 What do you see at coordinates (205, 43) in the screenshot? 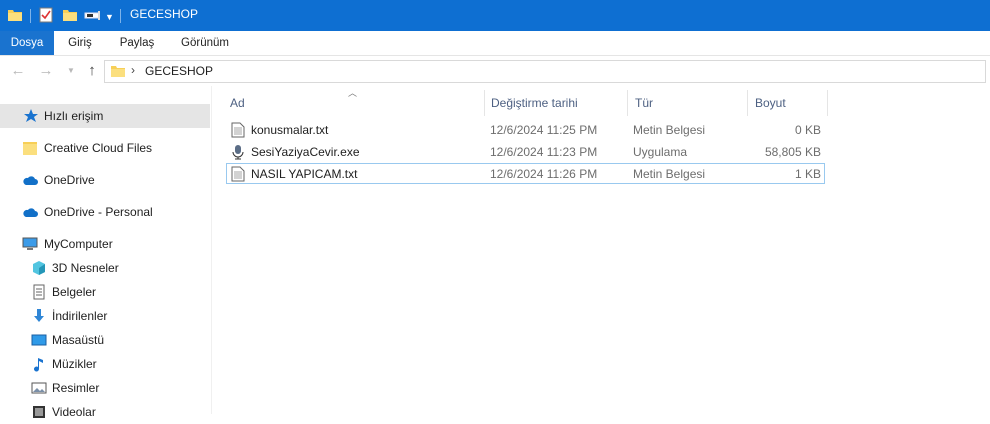
I see `tab-gorunum: Görünüm` at bounding box center [205, 43].